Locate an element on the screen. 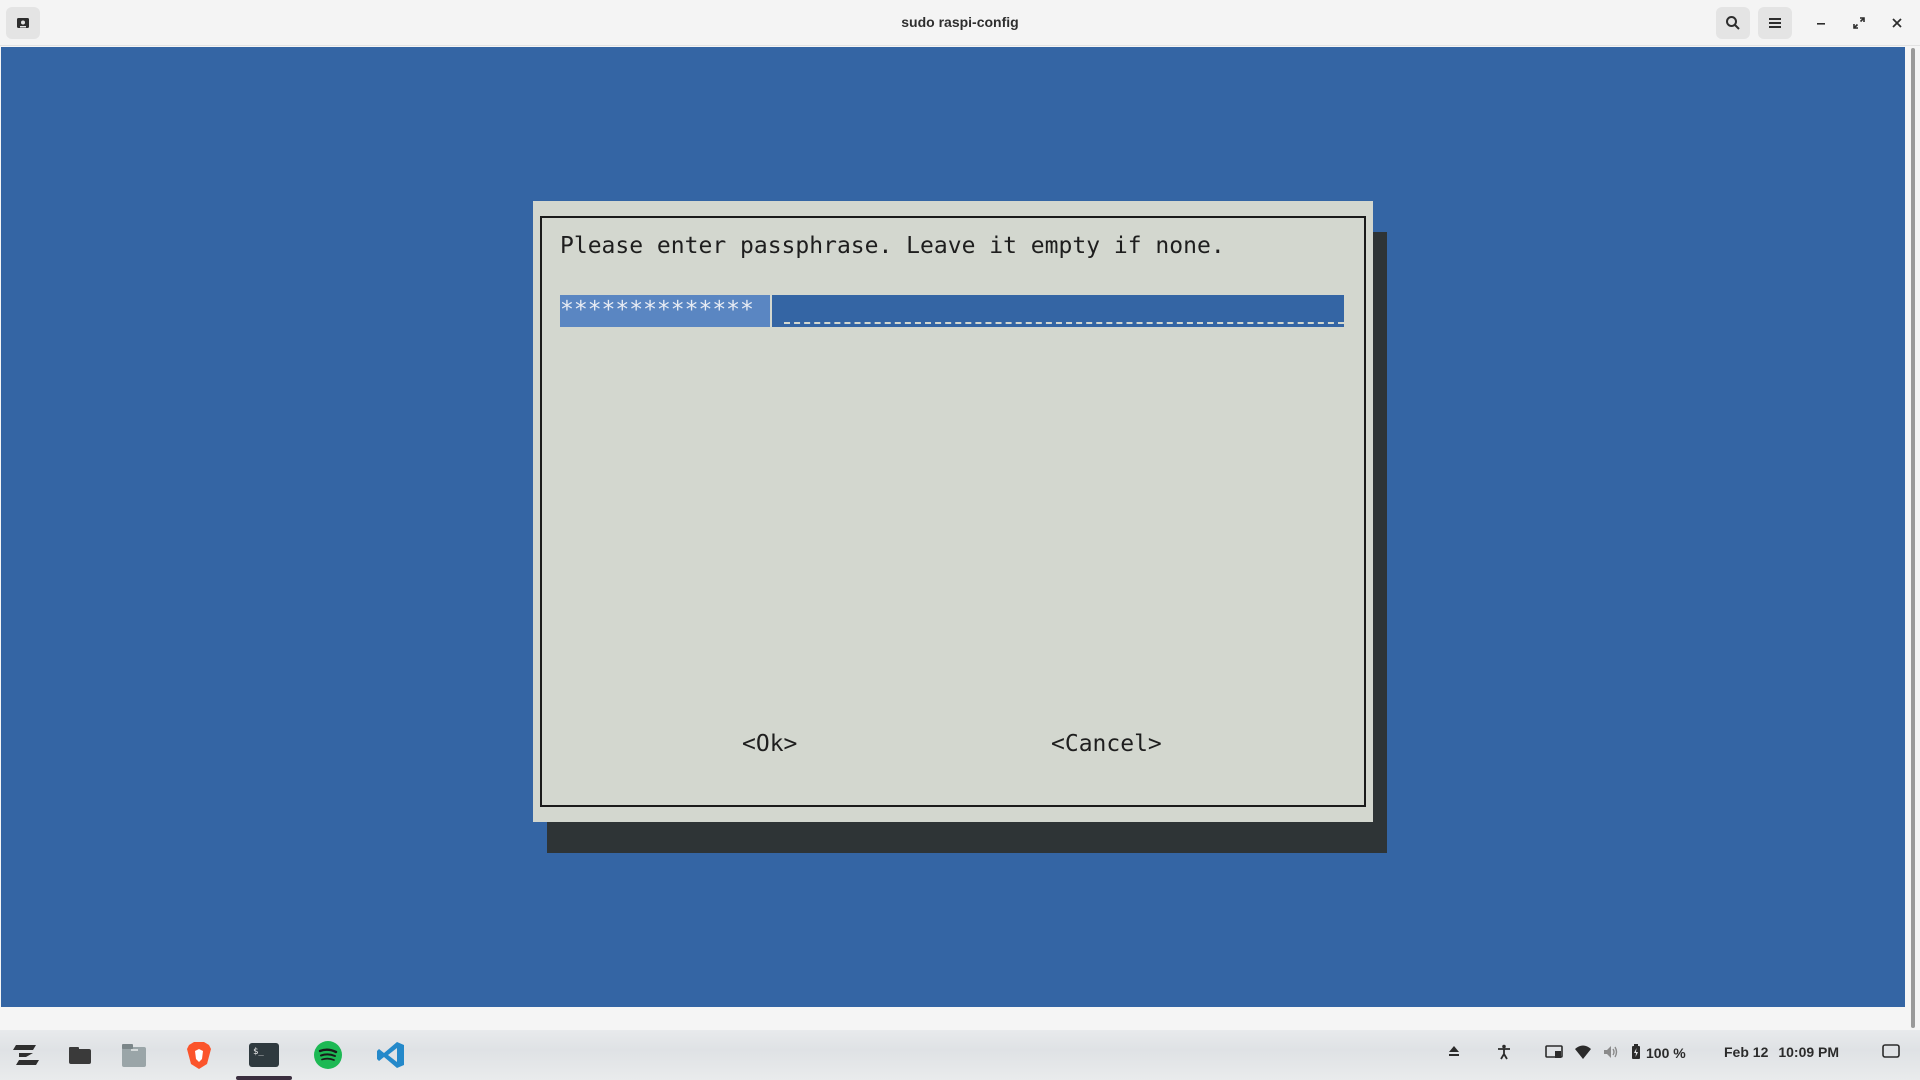 The image size is (1920, 1080). maximize-icon is located at coordinates (1859, 23).